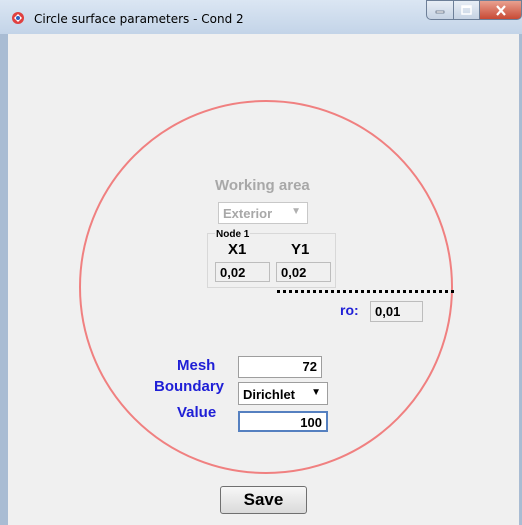  What do you see at coordinates (269, 394) in the screenshot?
I see `boundary-value: Dirichlet` at bounding box center [269, 394].